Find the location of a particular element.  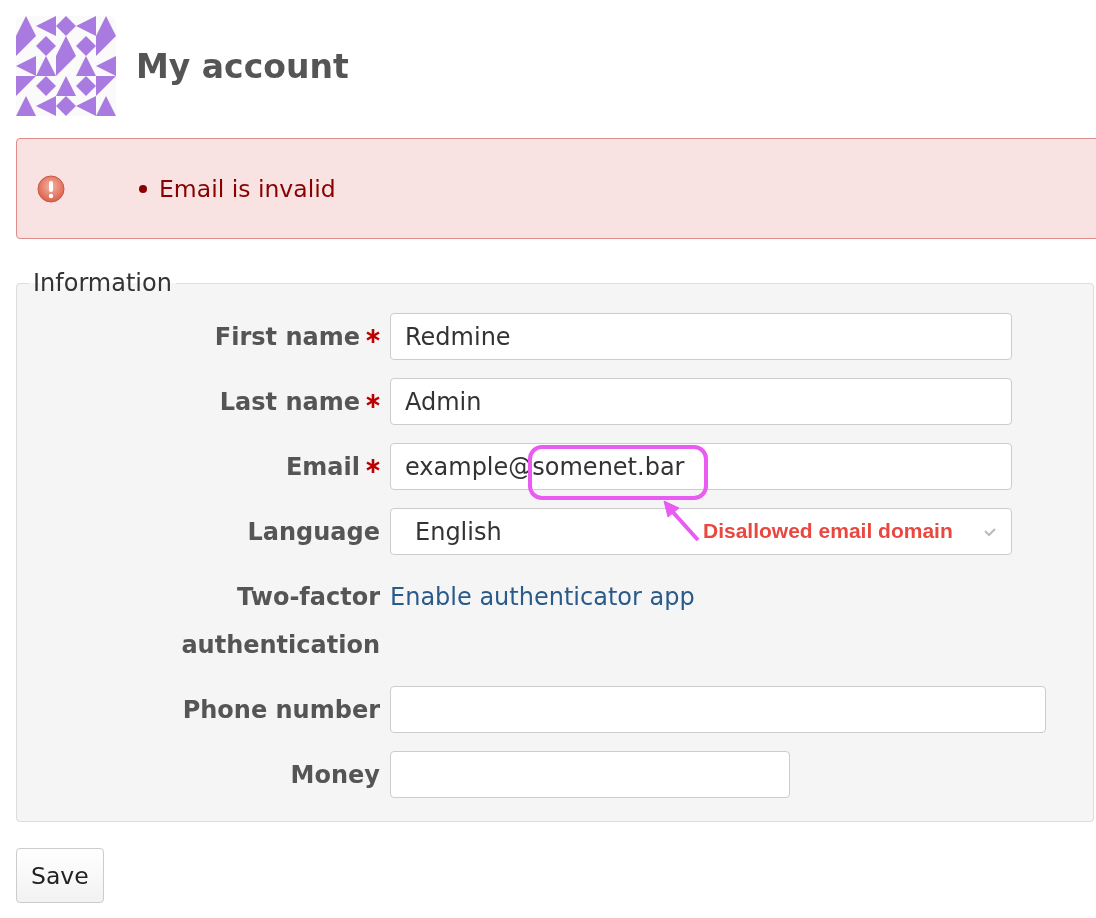

text-field: Redmine is located at coordinates (701, 336).